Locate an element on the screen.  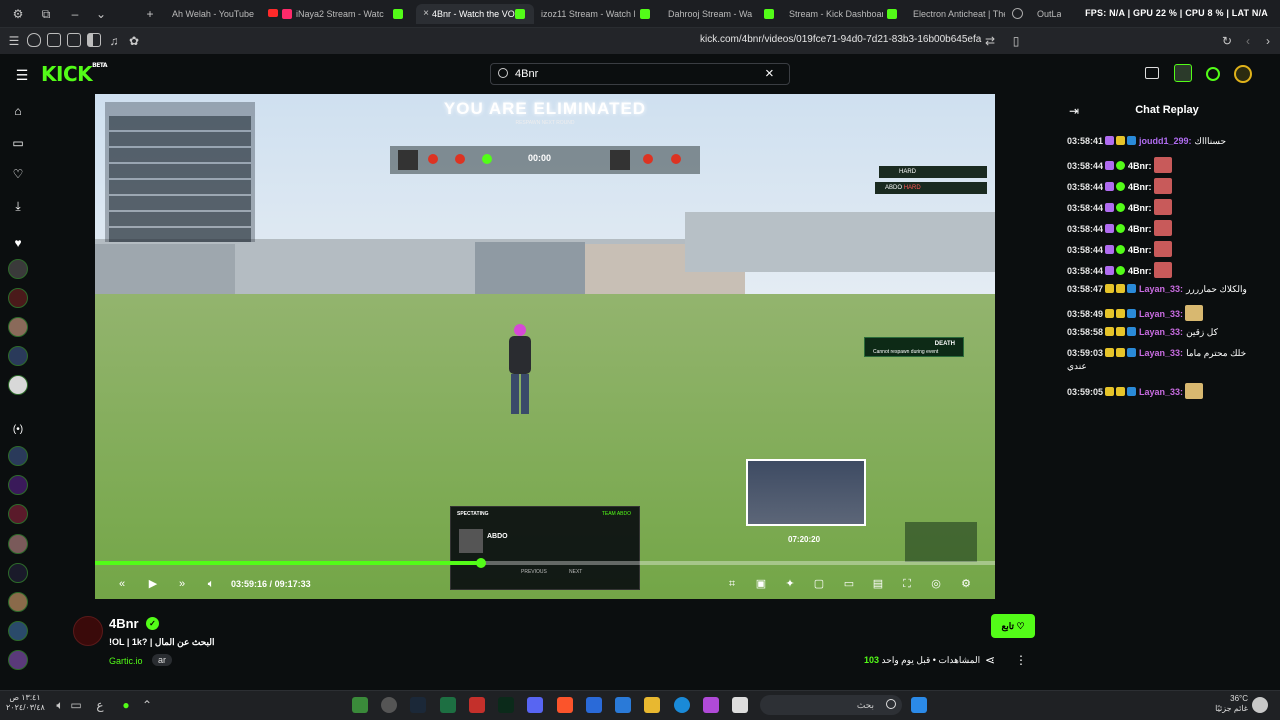
share-icon: ⋖ is located at coordinates (990, 660).